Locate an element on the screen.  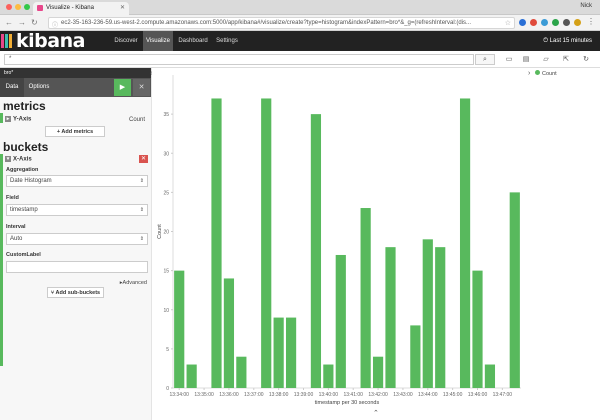
tab-data: Data is located at coordinates (12, 87).